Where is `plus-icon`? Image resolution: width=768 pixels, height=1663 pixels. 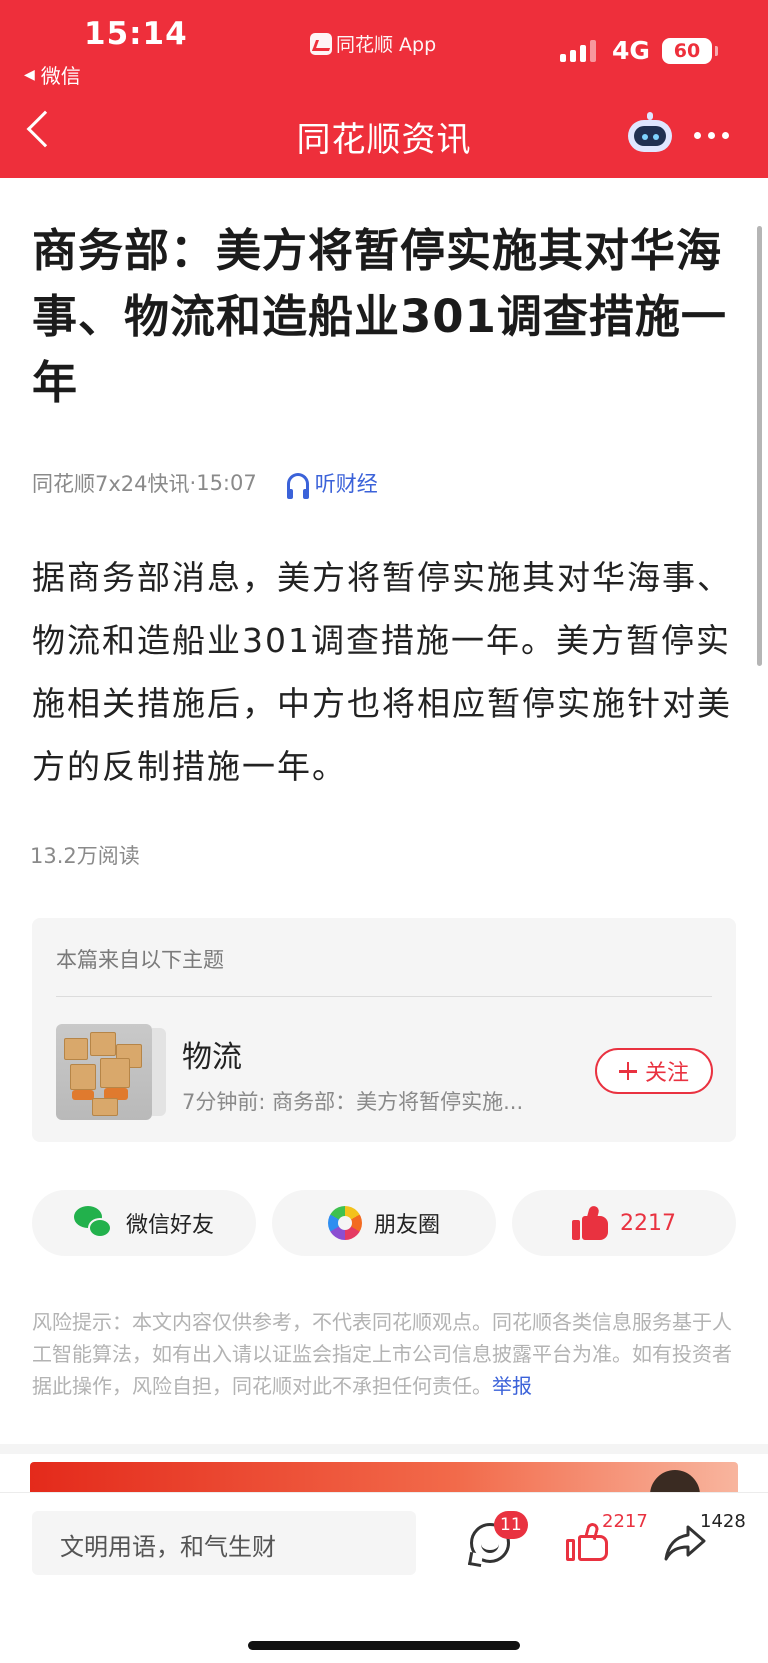
plus-icon is located at coordinates (627, 1071).